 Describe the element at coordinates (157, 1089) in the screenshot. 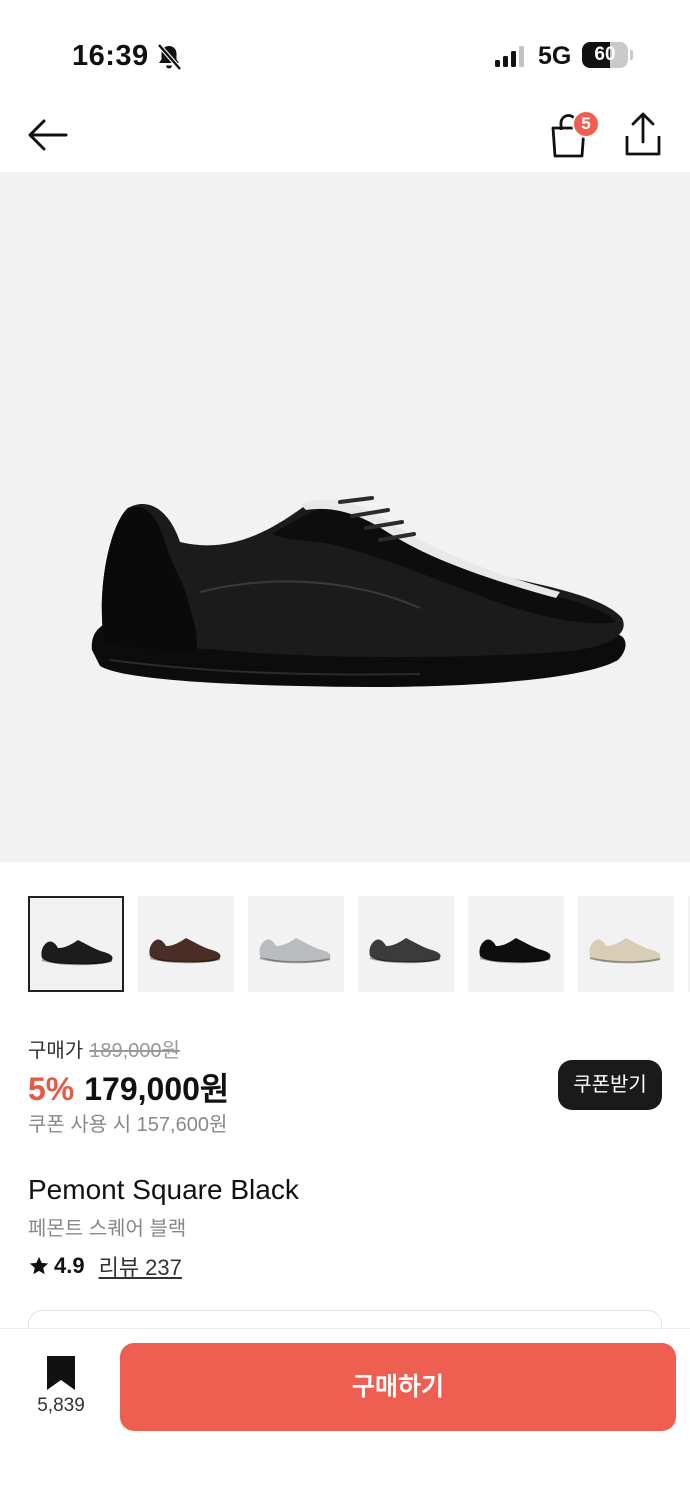

I see `current-price: 179,000원` at that location.